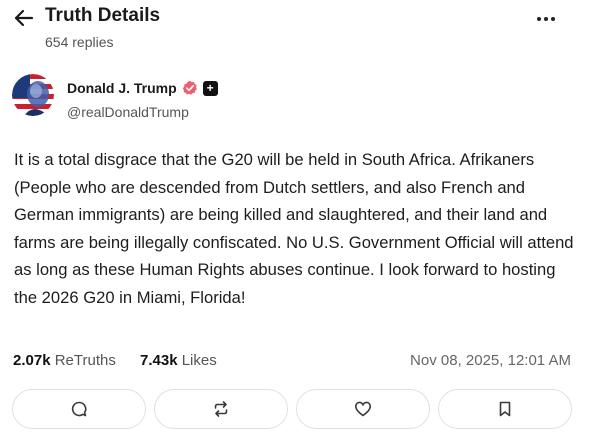  I want to click on more-horizontal-icon, so click(546, 19).